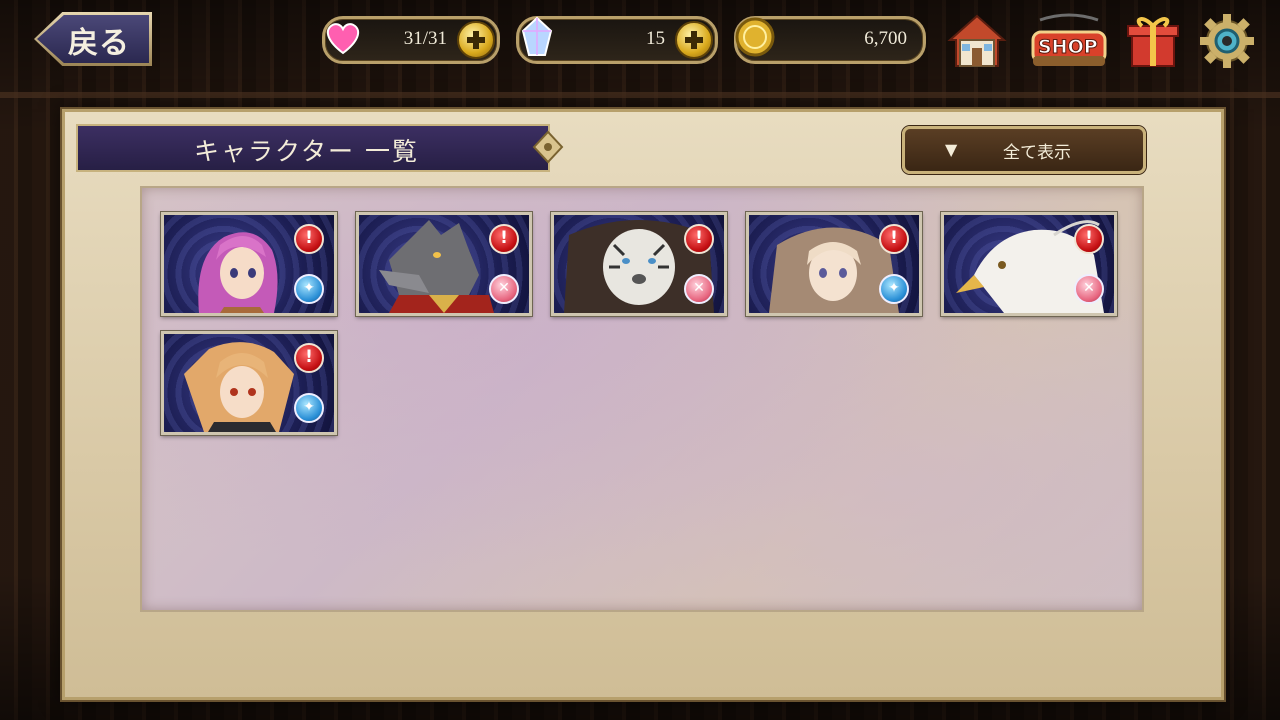  I want to click on shelf-decor, so click(640, 95).